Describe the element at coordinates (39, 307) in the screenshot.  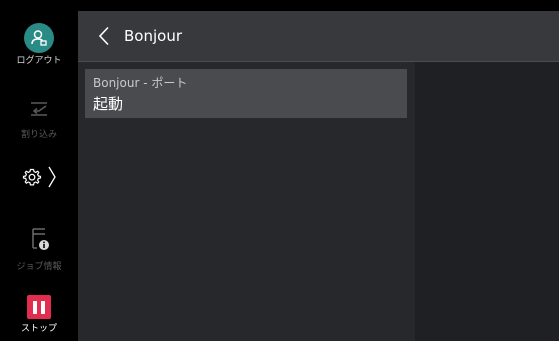
I see `pause-icon` at that location.